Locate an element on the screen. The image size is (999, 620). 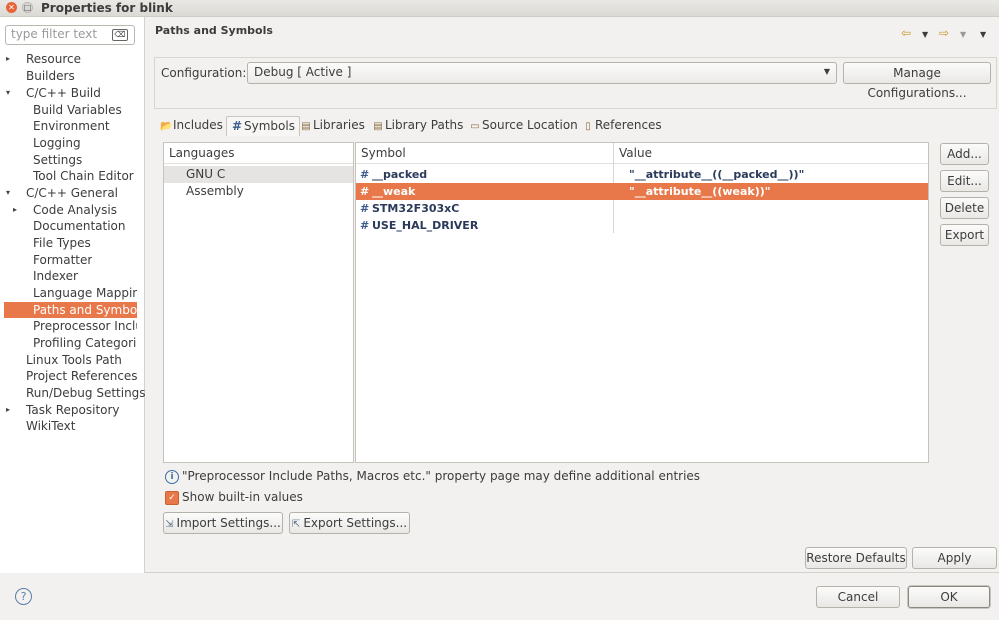
references-icon: ▯ is located at coordinates (588, 126).